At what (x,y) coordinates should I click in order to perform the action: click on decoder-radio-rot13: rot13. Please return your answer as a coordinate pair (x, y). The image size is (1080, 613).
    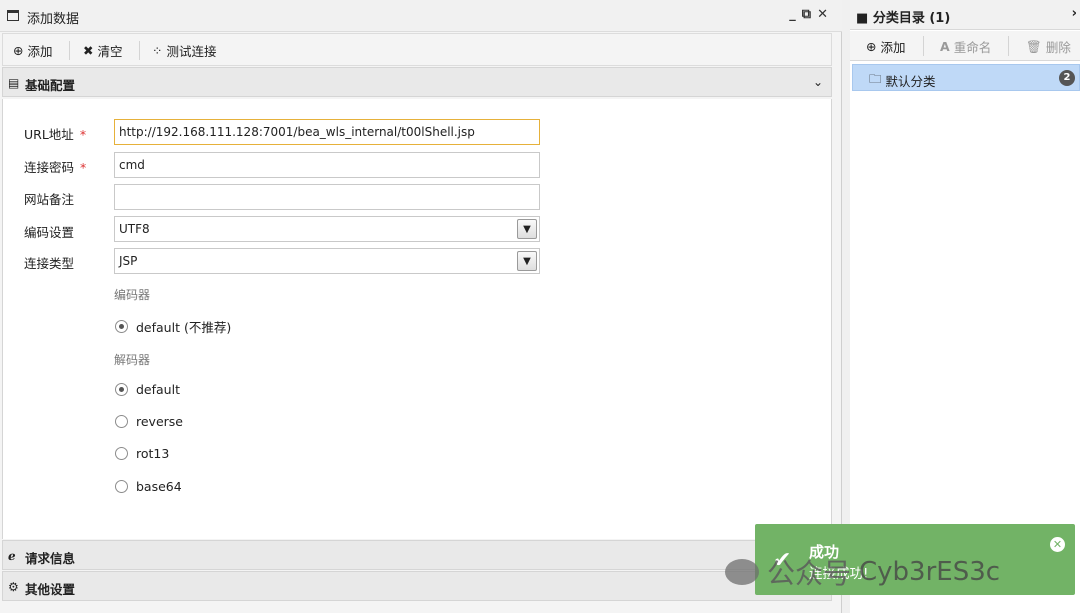
    Looking at the image, I should click on (142, 453).